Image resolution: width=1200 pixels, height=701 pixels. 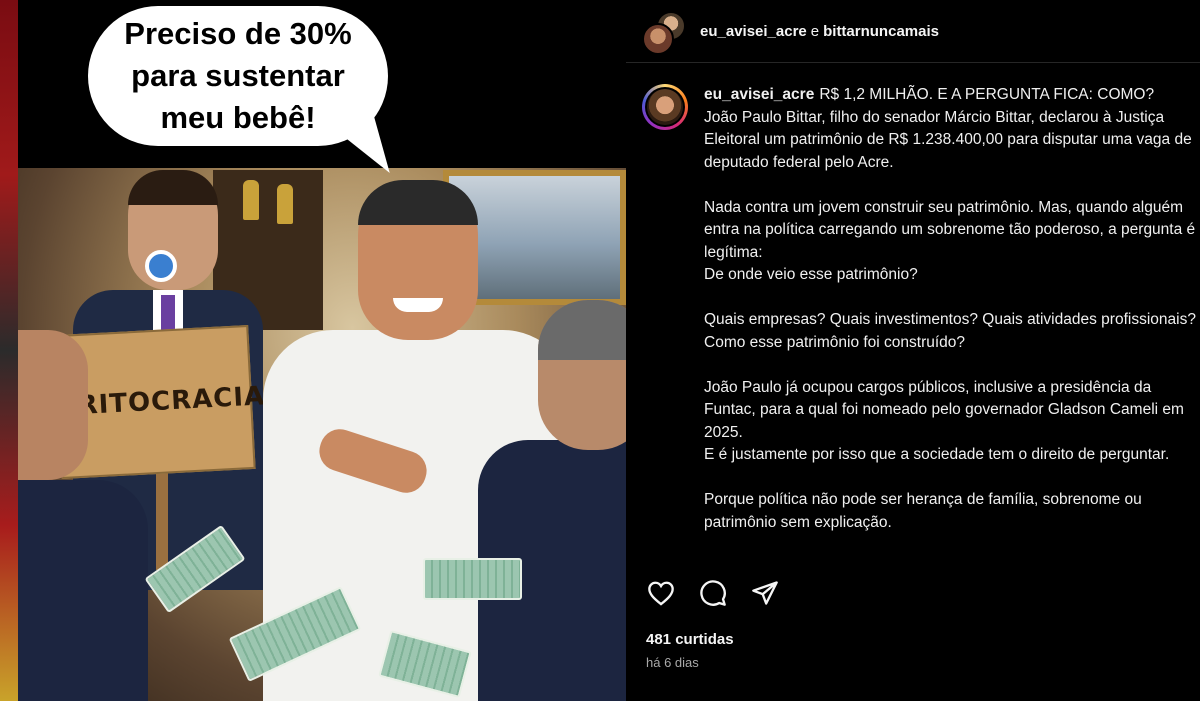 What do you see at coordinates (759, 94) in the screenshot?
I see `caption-username: eu_avisei_acre` at bounding box center [759, 94].